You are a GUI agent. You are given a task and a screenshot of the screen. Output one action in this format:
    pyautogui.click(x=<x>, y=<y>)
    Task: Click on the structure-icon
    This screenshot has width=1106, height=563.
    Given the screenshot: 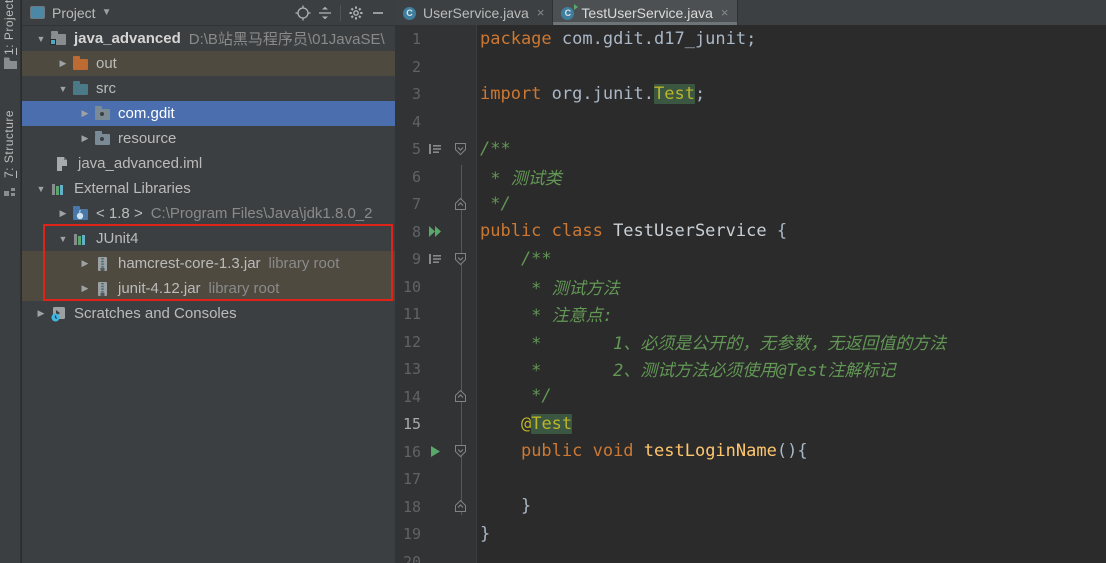 What is the action you would take?
    pyautogui.click(x=10, y=193)
    